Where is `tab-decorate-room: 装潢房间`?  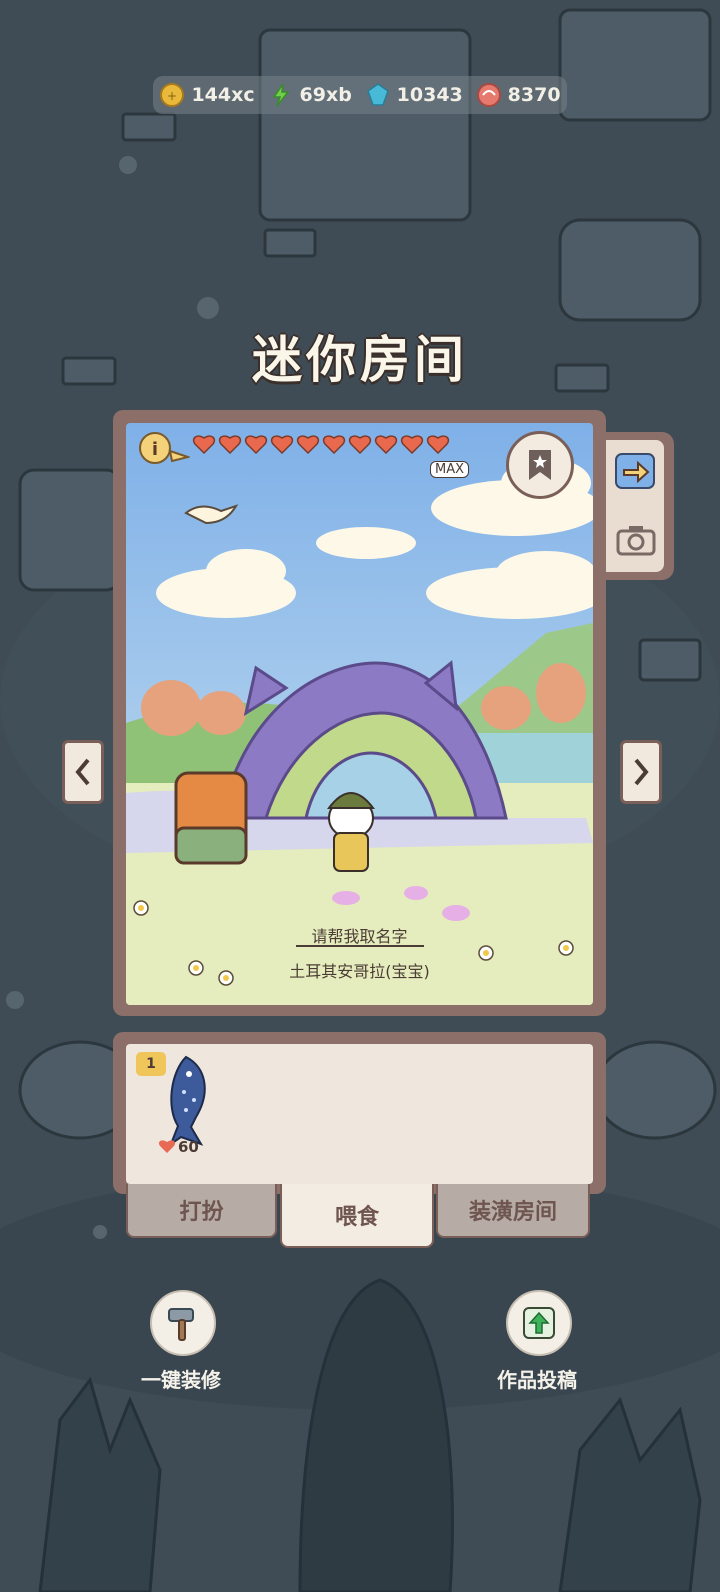
tab-decorate-room: 装潢房间 is located at coordinates (513, 1211).